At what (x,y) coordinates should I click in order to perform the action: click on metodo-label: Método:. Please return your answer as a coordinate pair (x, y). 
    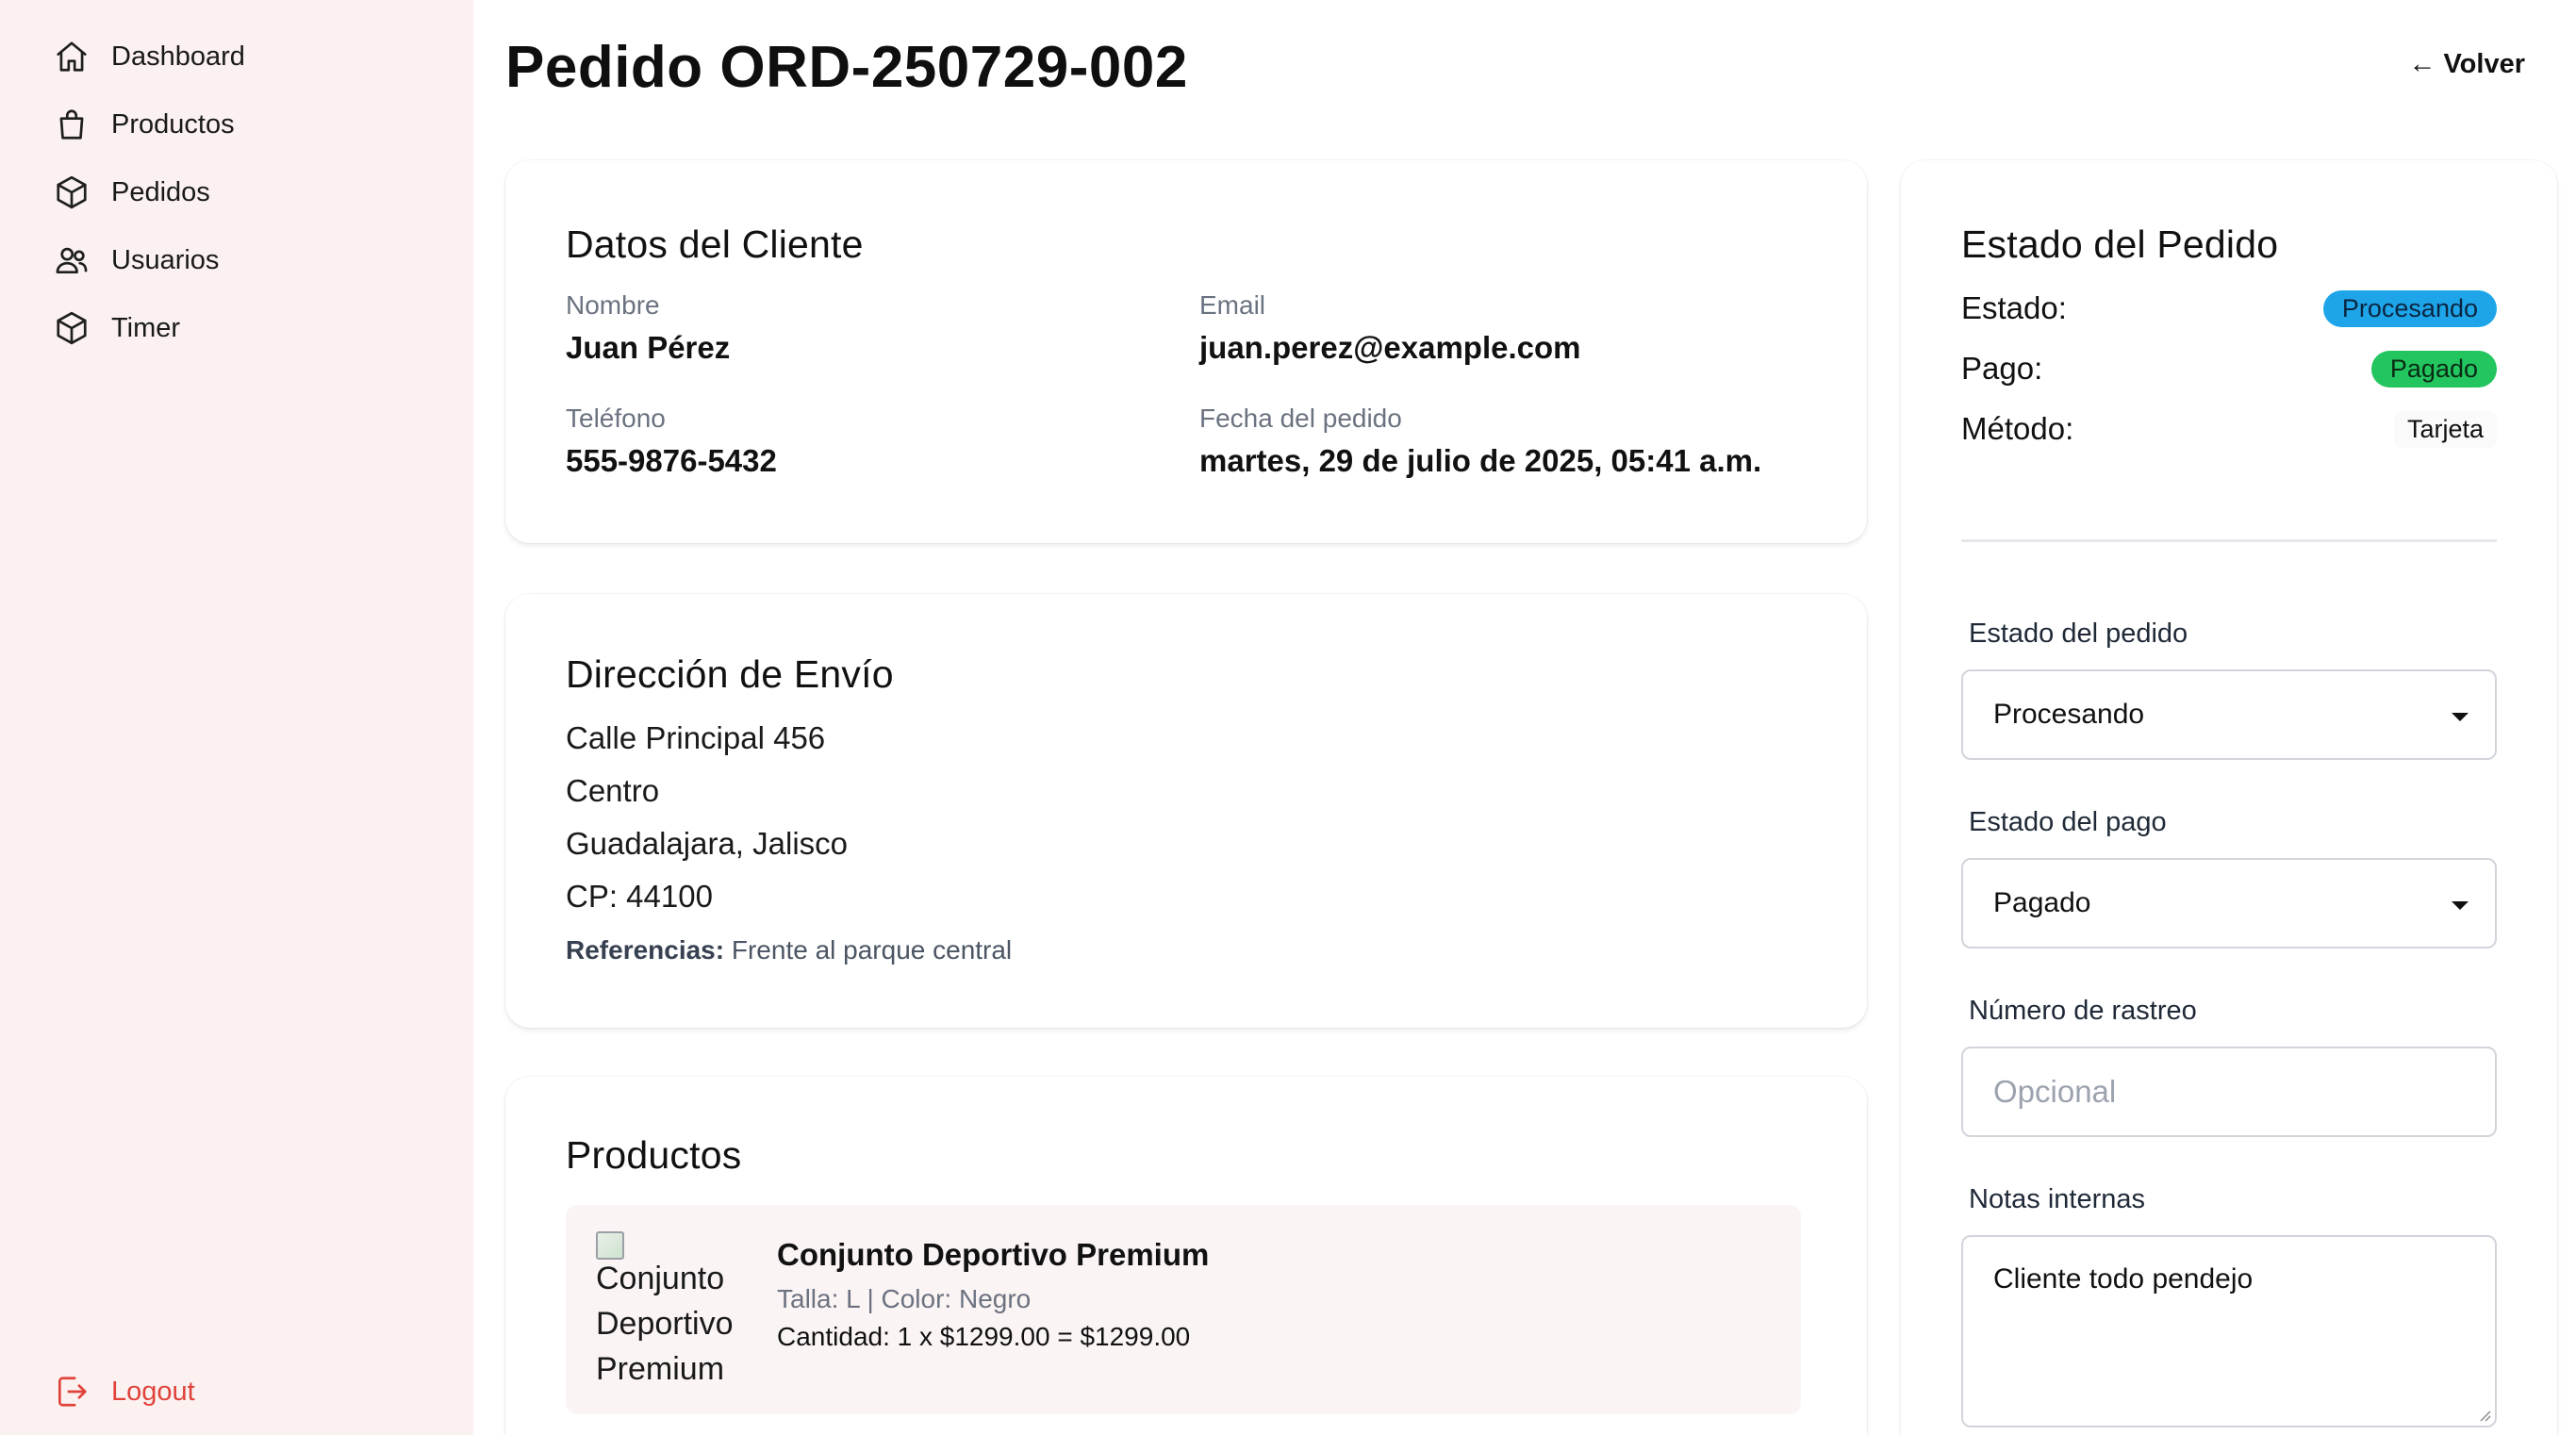
    Looking at the image, I should click on (2017, 429).